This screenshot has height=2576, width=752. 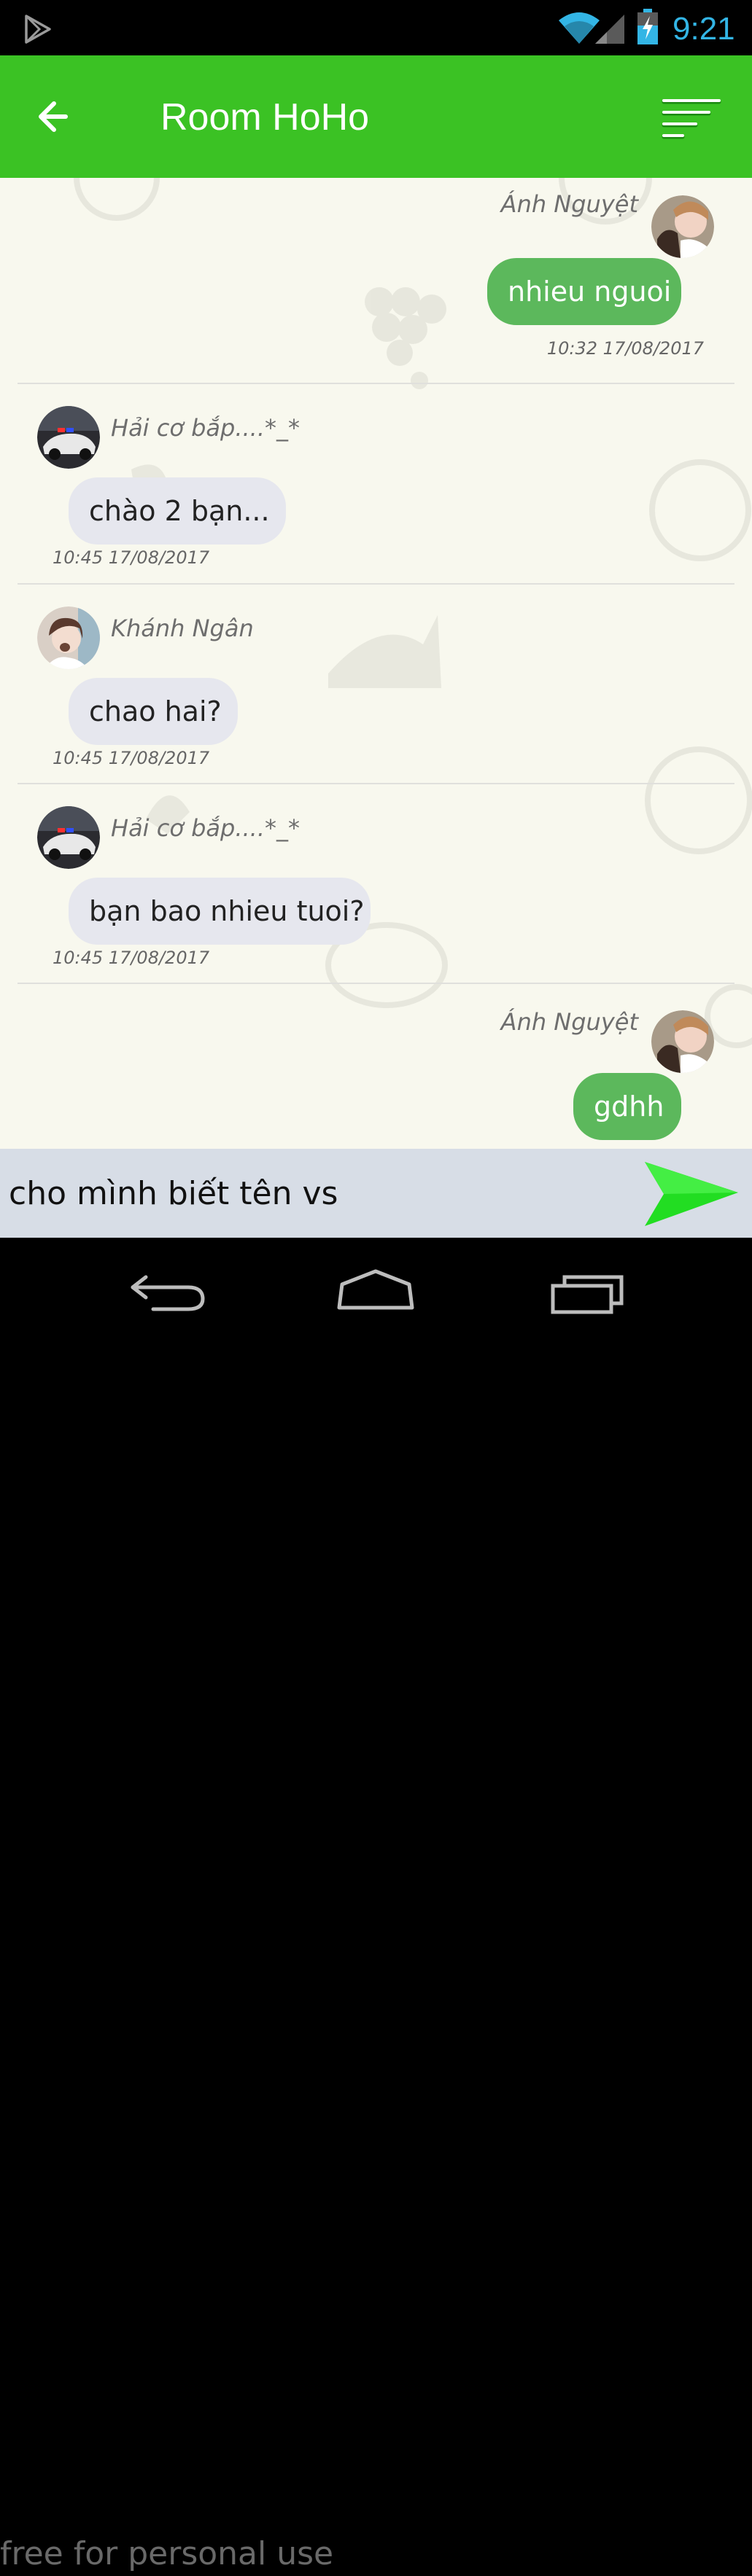 I want to click on send-button, so click(x=691, y=1194).